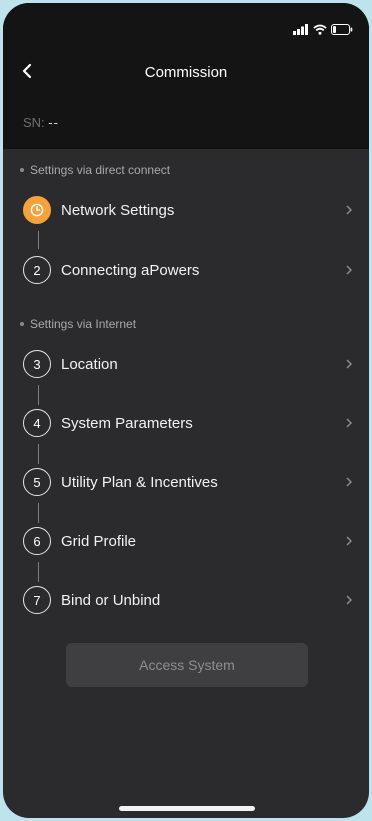 The image size is (372, 821). What do you see at coordinates (111, 600) in the screenshot?
I see `step-label: Bind or Unbind` at bounding box center [111, 600].